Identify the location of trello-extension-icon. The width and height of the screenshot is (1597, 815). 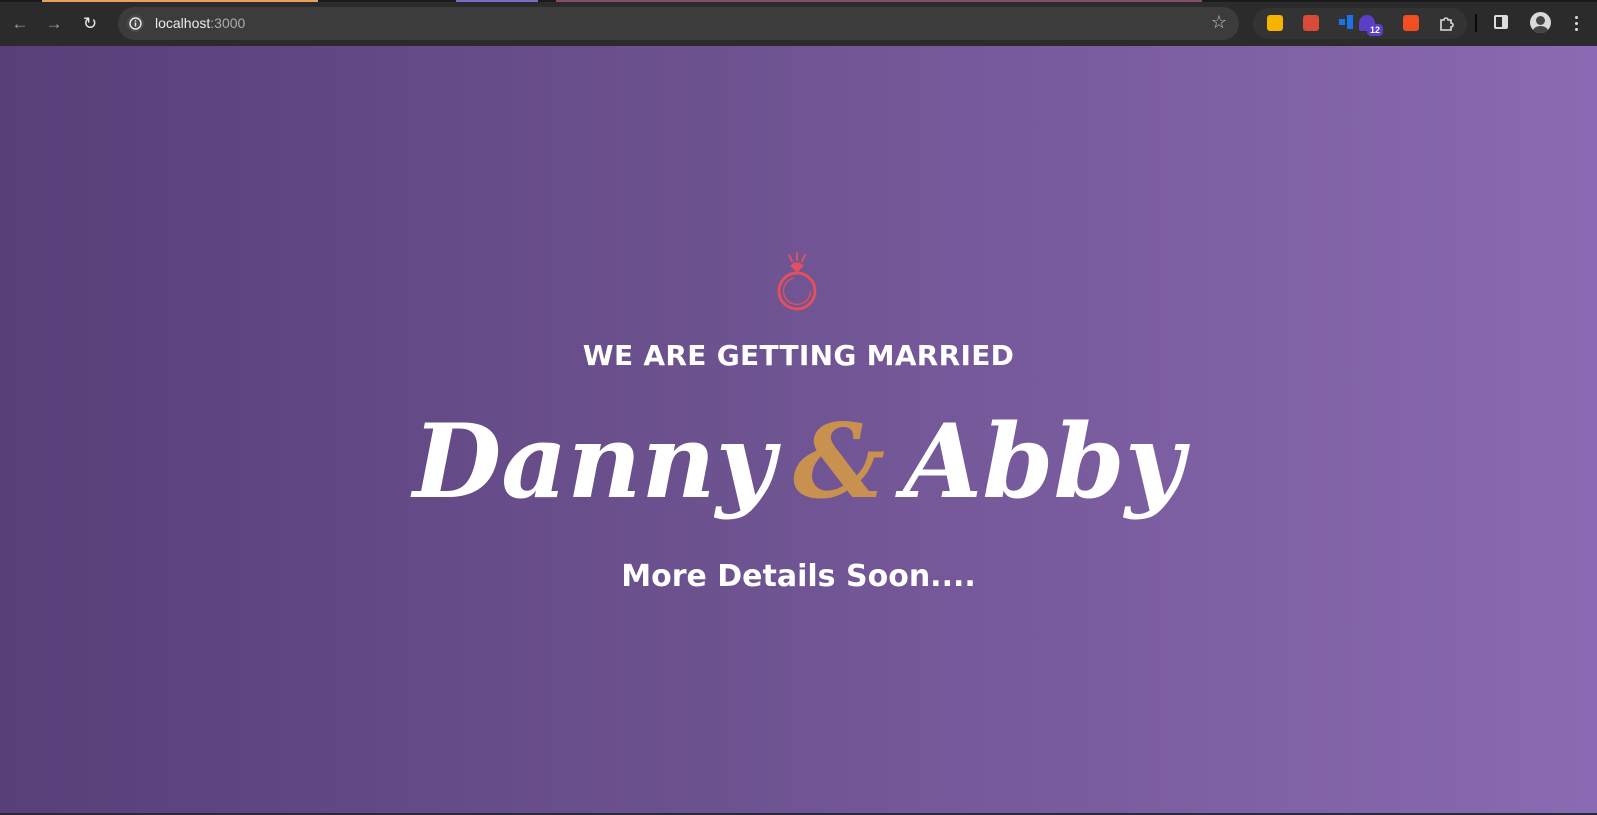
(1347, 23).